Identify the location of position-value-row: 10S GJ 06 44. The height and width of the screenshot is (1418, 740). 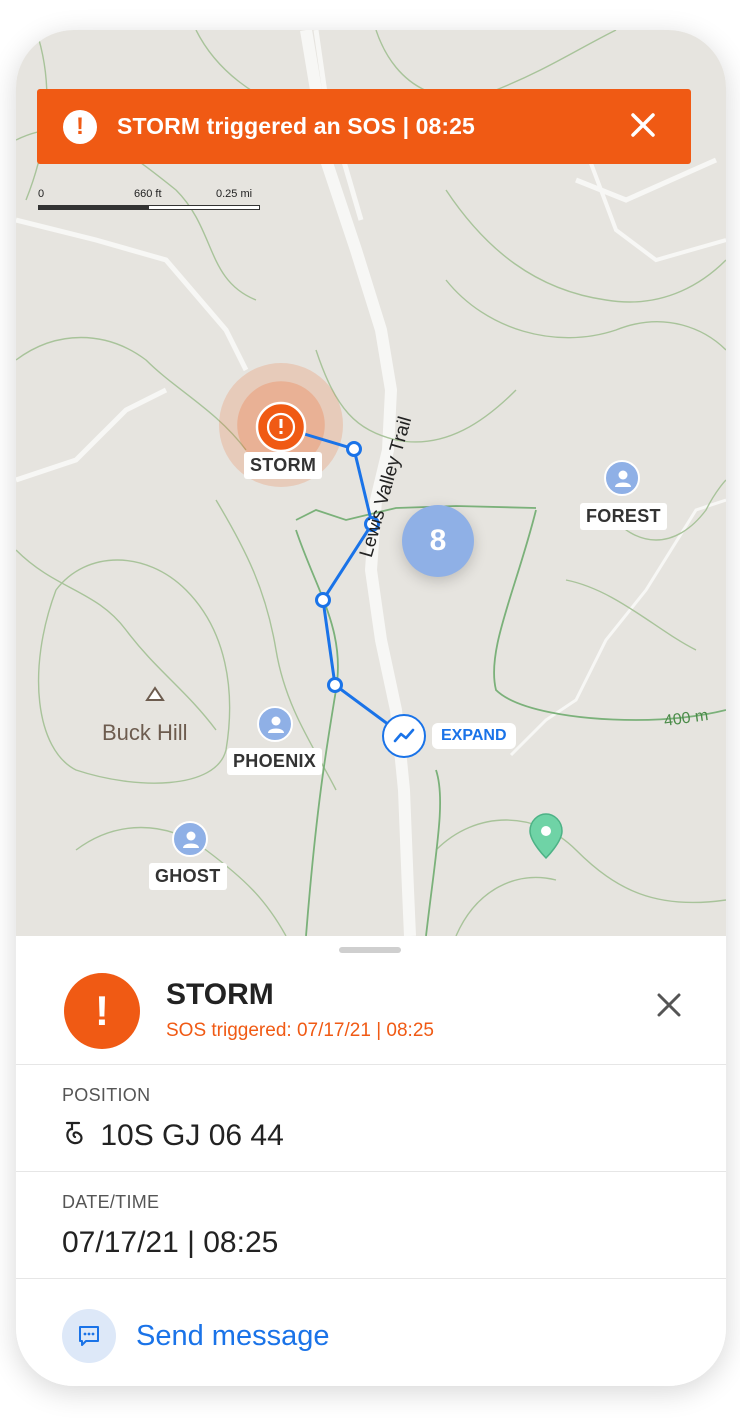
(173, 1137).